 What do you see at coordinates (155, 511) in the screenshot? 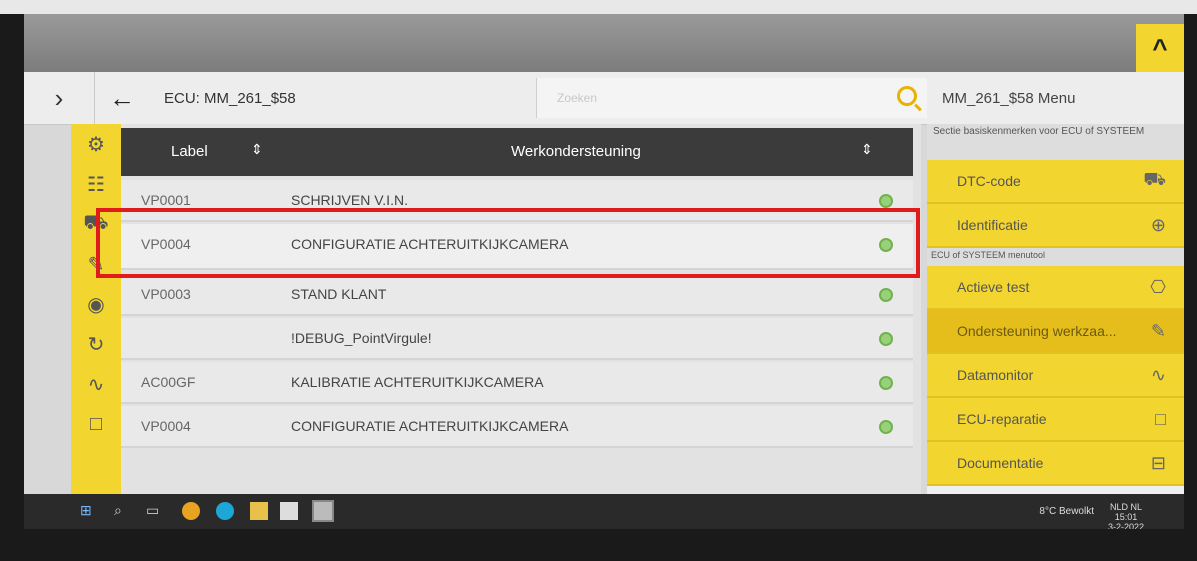
I see `taskview-icon: ▭` at bounding box center [155, 511].